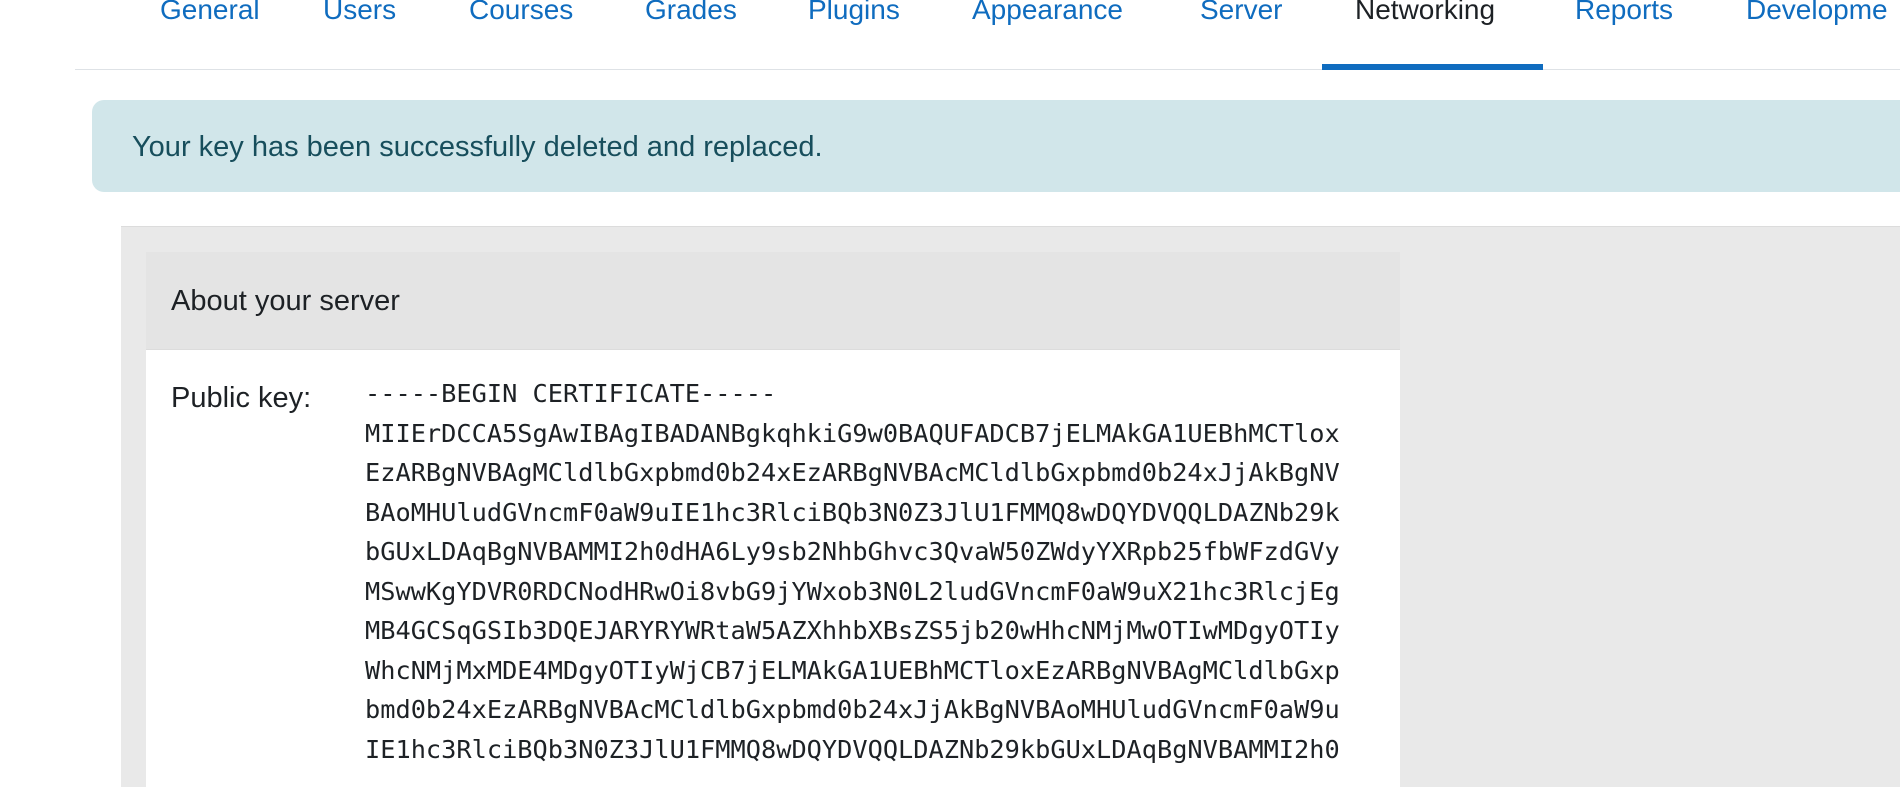 Image resolution: width=1900 pixels, height=812 pixels. Describe the element at coordinates (1057, 34) in the screenshot. I see `tab-appearance: Appearance` at that location.